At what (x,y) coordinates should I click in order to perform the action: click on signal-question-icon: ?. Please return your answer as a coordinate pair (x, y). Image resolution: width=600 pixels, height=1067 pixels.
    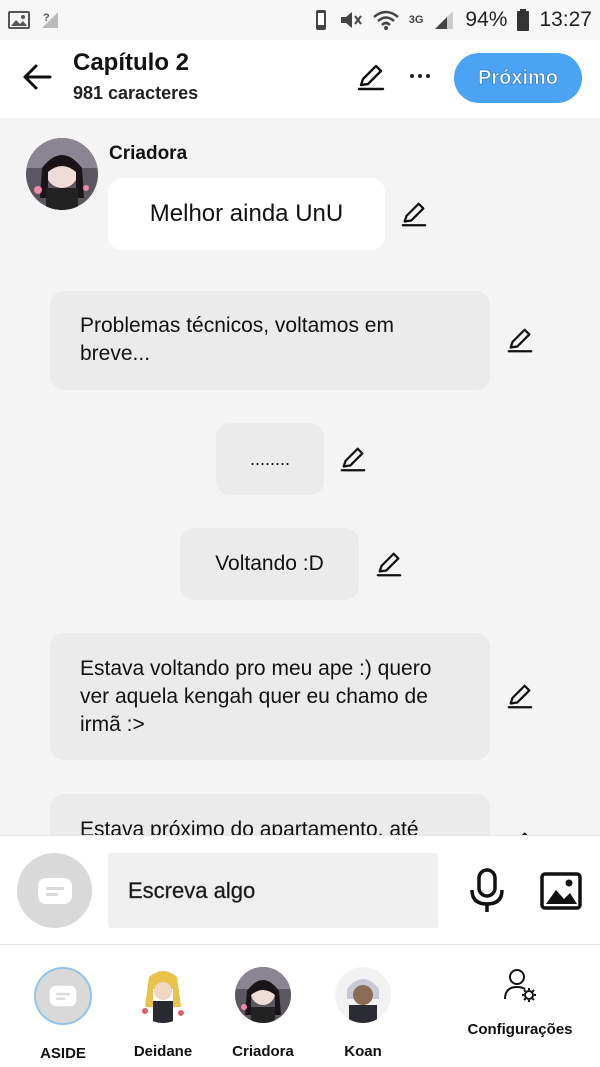
    Looking at the image, I should click on (50, 20).